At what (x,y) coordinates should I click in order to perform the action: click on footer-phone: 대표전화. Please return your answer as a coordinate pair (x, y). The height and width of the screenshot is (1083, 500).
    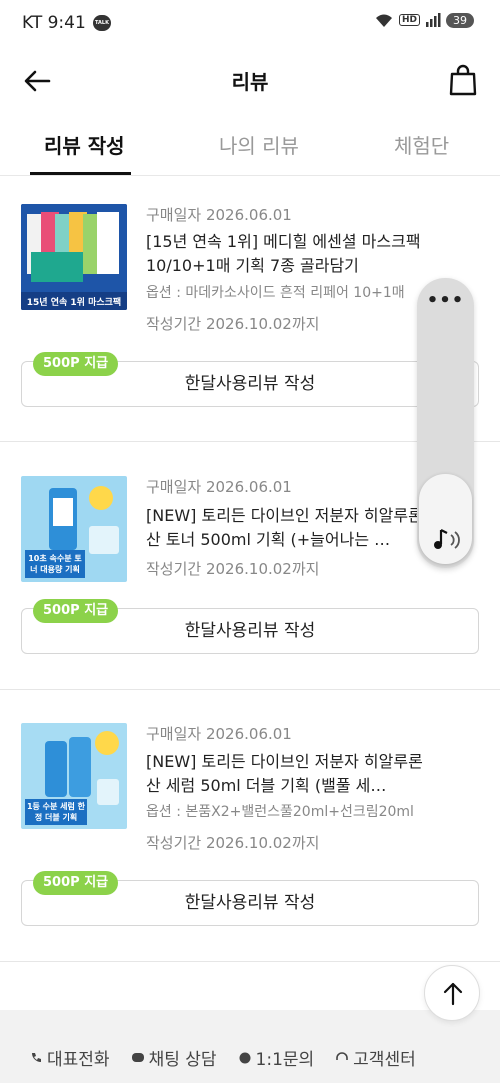
    Looking at the image, I should click on (70, 1057).